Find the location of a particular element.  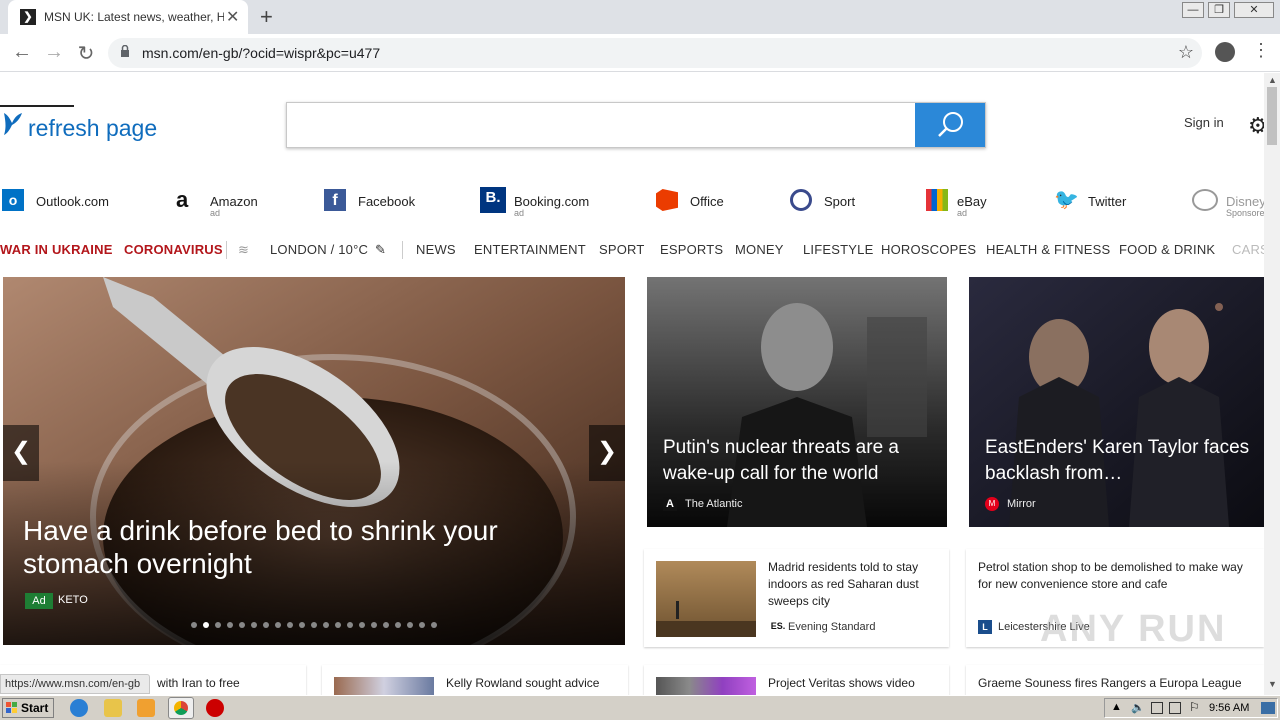

flag-icon: ⚐ is located at coordinates (1194, 707).